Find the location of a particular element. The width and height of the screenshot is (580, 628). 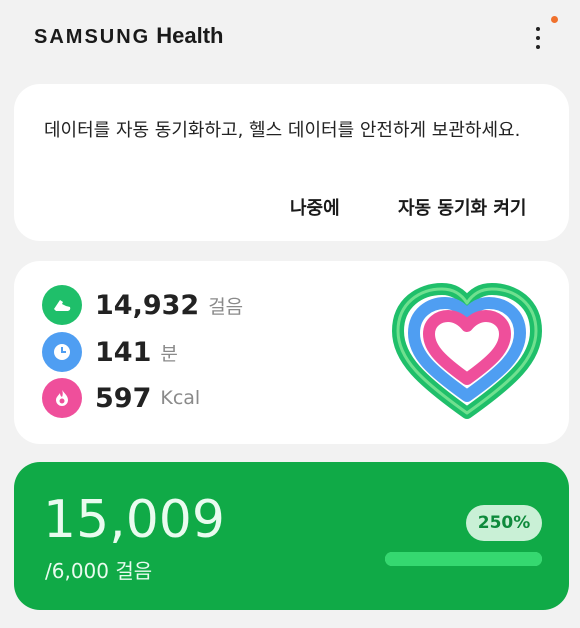

shoe-icon is located at coordinates (62, 305).